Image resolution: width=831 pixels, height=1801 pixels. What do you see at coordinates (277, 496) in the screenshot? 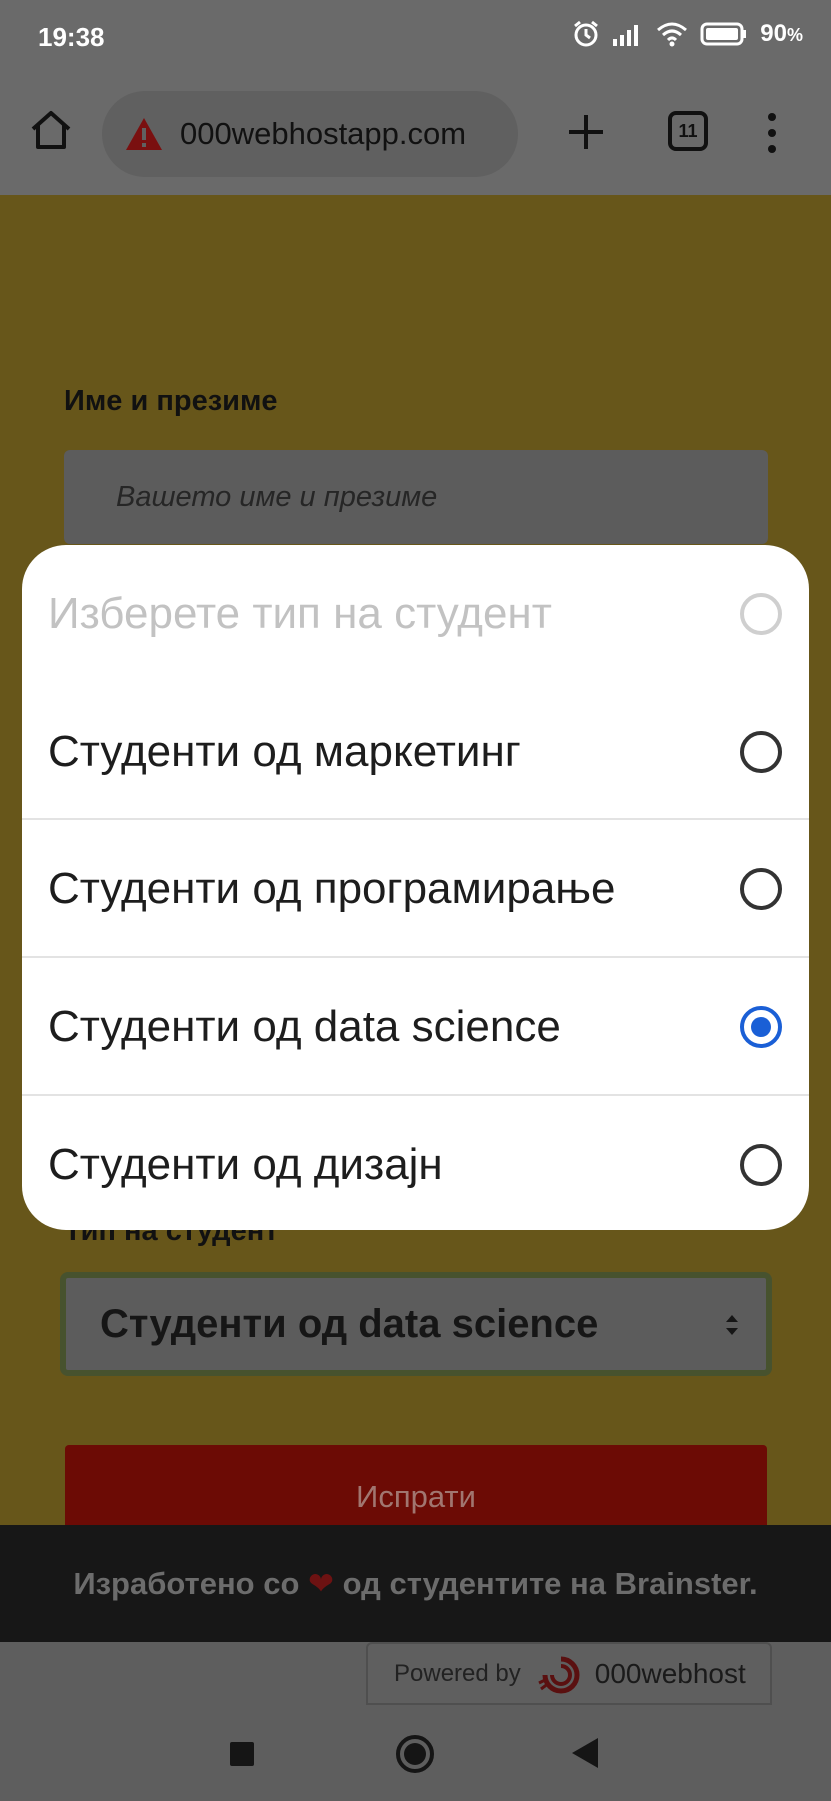
I see `name-placeholder: Вашето име и презиме` at bounding box center [277, 496].